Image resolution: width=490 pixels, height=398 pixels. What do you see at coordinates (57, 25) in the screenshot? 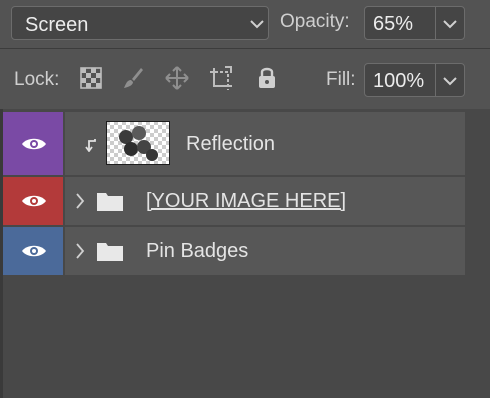
I see `blend-mode-value: Screen` at bounding box center [57, 25].